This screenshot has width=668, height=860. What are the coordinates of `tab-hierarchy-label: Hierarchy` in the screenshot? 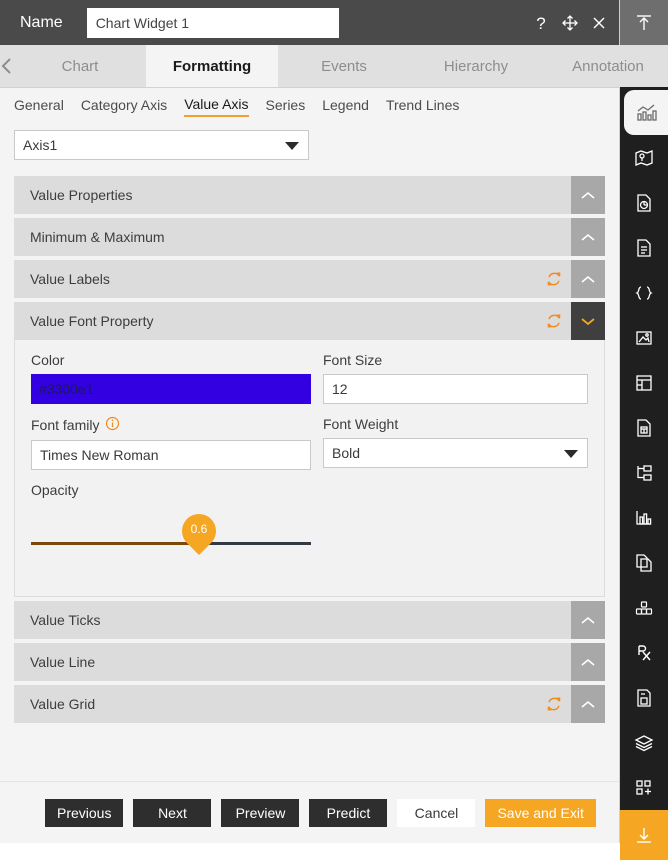 It's located at (476, 66).